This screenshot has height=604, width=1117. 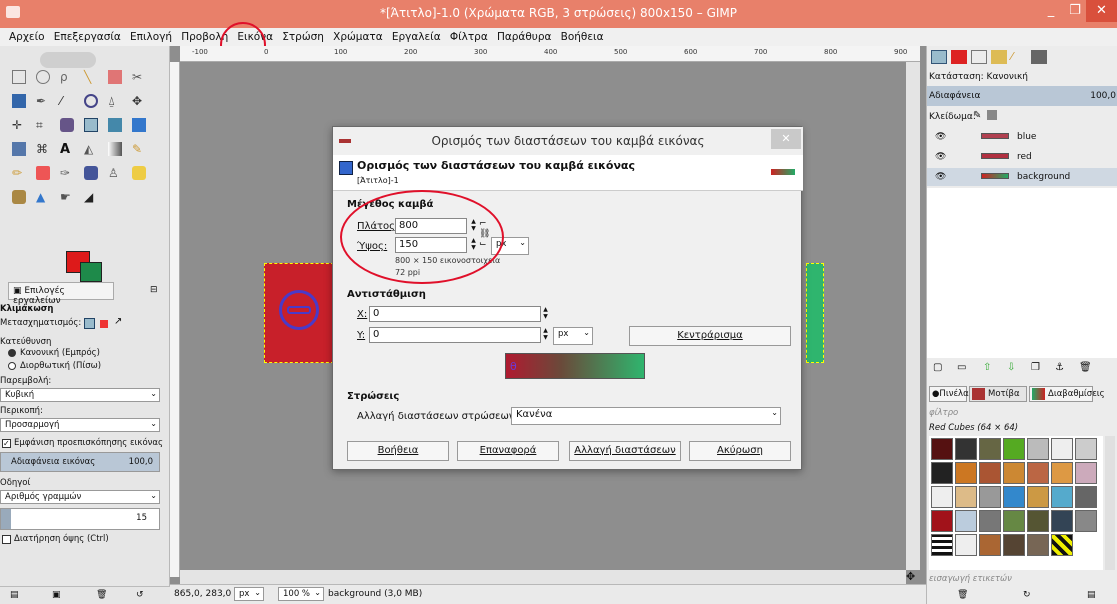 What do you see at coordinates (455, 314) in the screenshot?
I see `x-offset-input: 0` at bounding box center [455, 314].